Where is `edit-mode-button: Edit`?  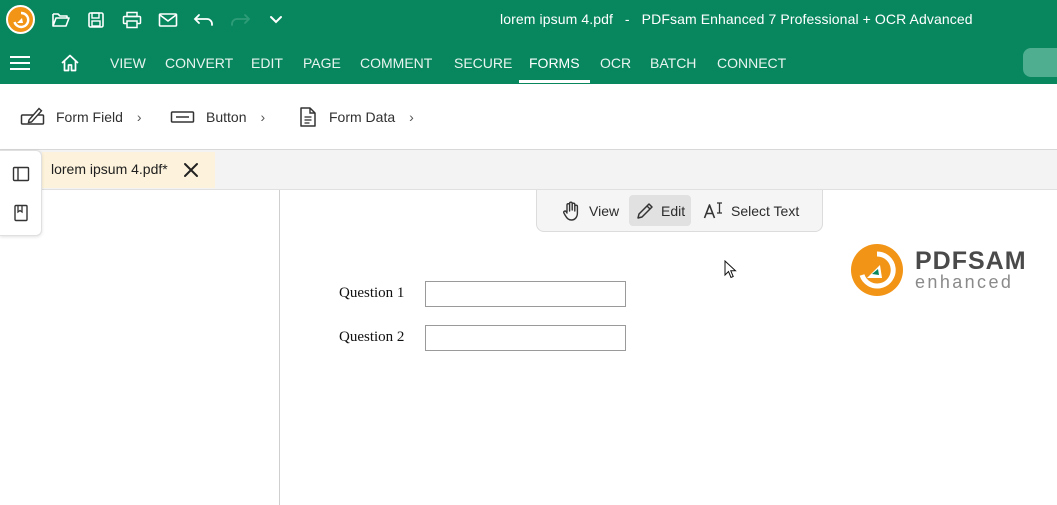
edit-mode-button: Edit is located at coordinates (660, 210).